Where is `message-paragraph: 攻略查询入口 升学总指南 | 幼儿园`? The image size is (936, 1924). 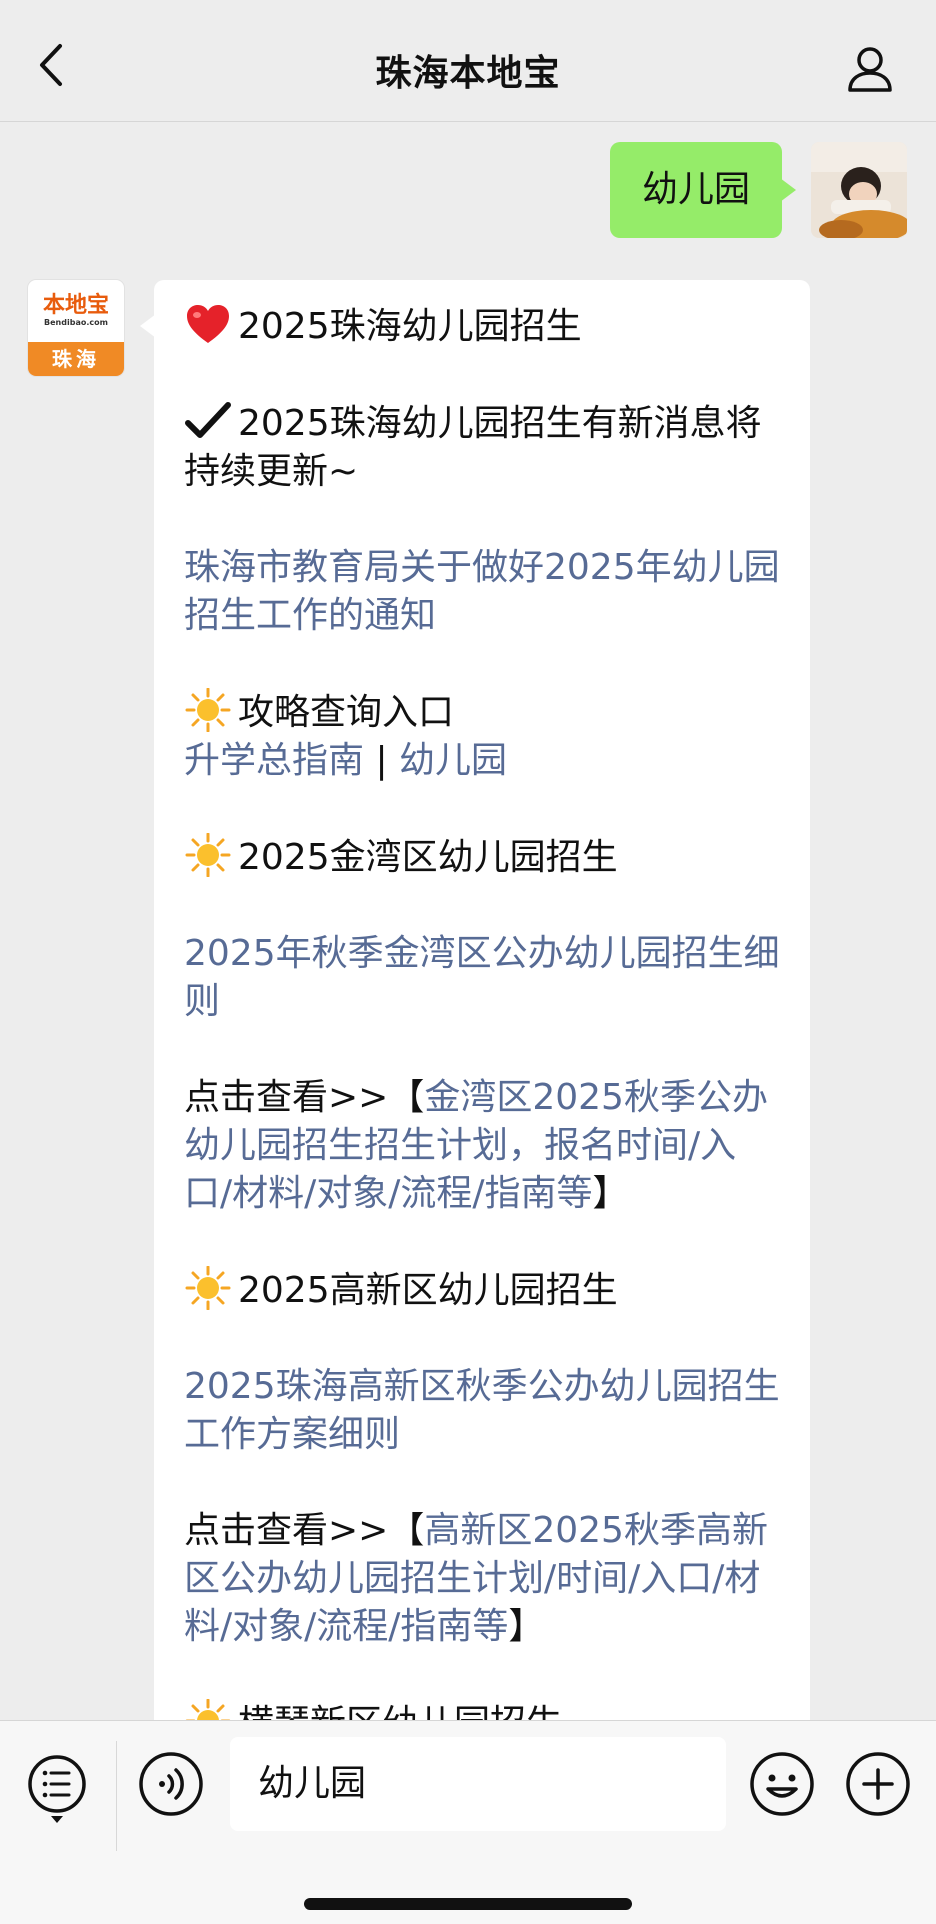 message-paragraph: 攻略查询入口 升学总指南 | 幼儿园 is located at coordinates (482, 736).